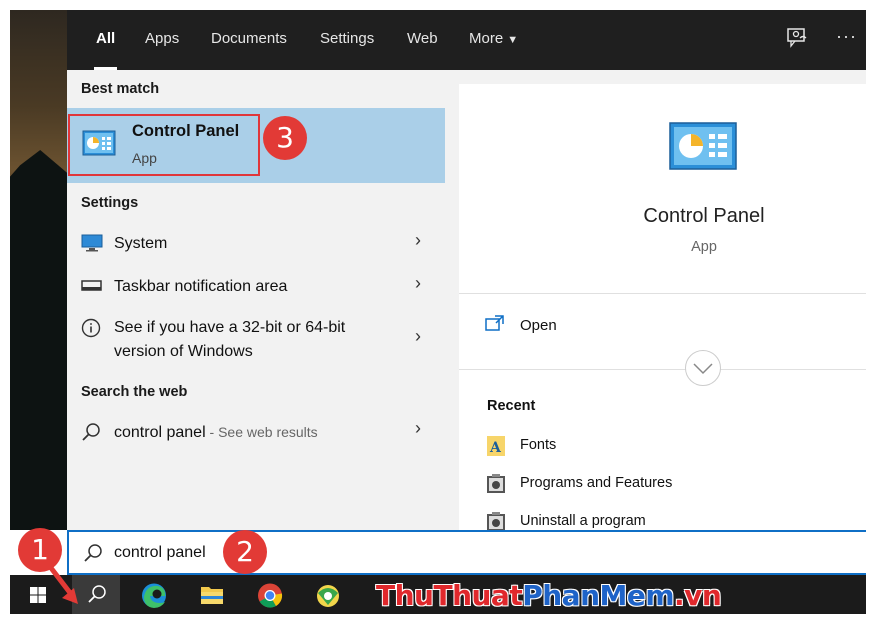 This screenshot has width=870, height=618. I want to click on step-badge-3: 3, so click(285, 138).